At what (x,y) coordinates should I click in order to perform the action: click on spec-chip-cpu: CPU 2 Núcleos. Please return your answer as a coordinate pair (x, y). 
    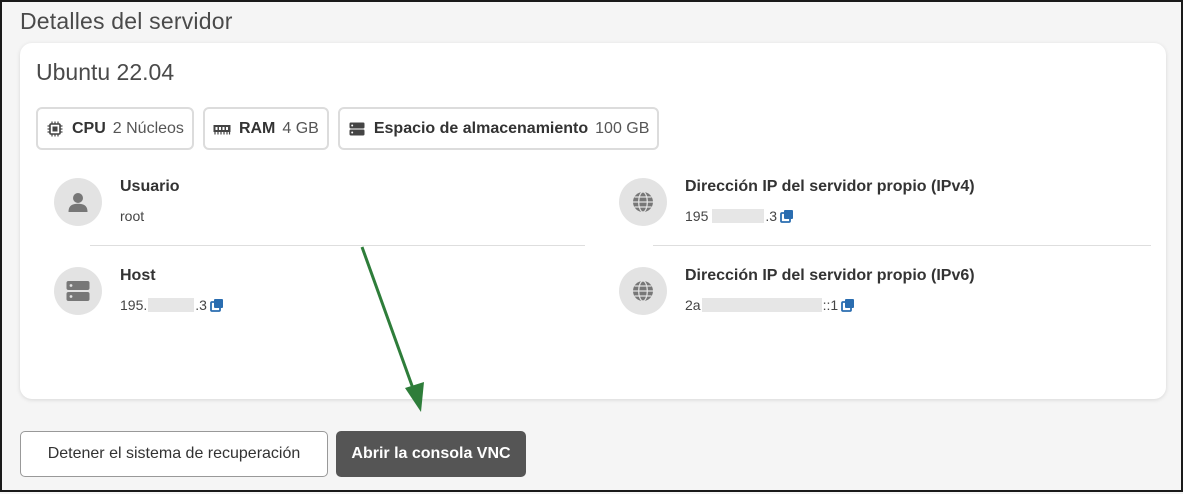
    Looking at the image, I should click on (115, 128).